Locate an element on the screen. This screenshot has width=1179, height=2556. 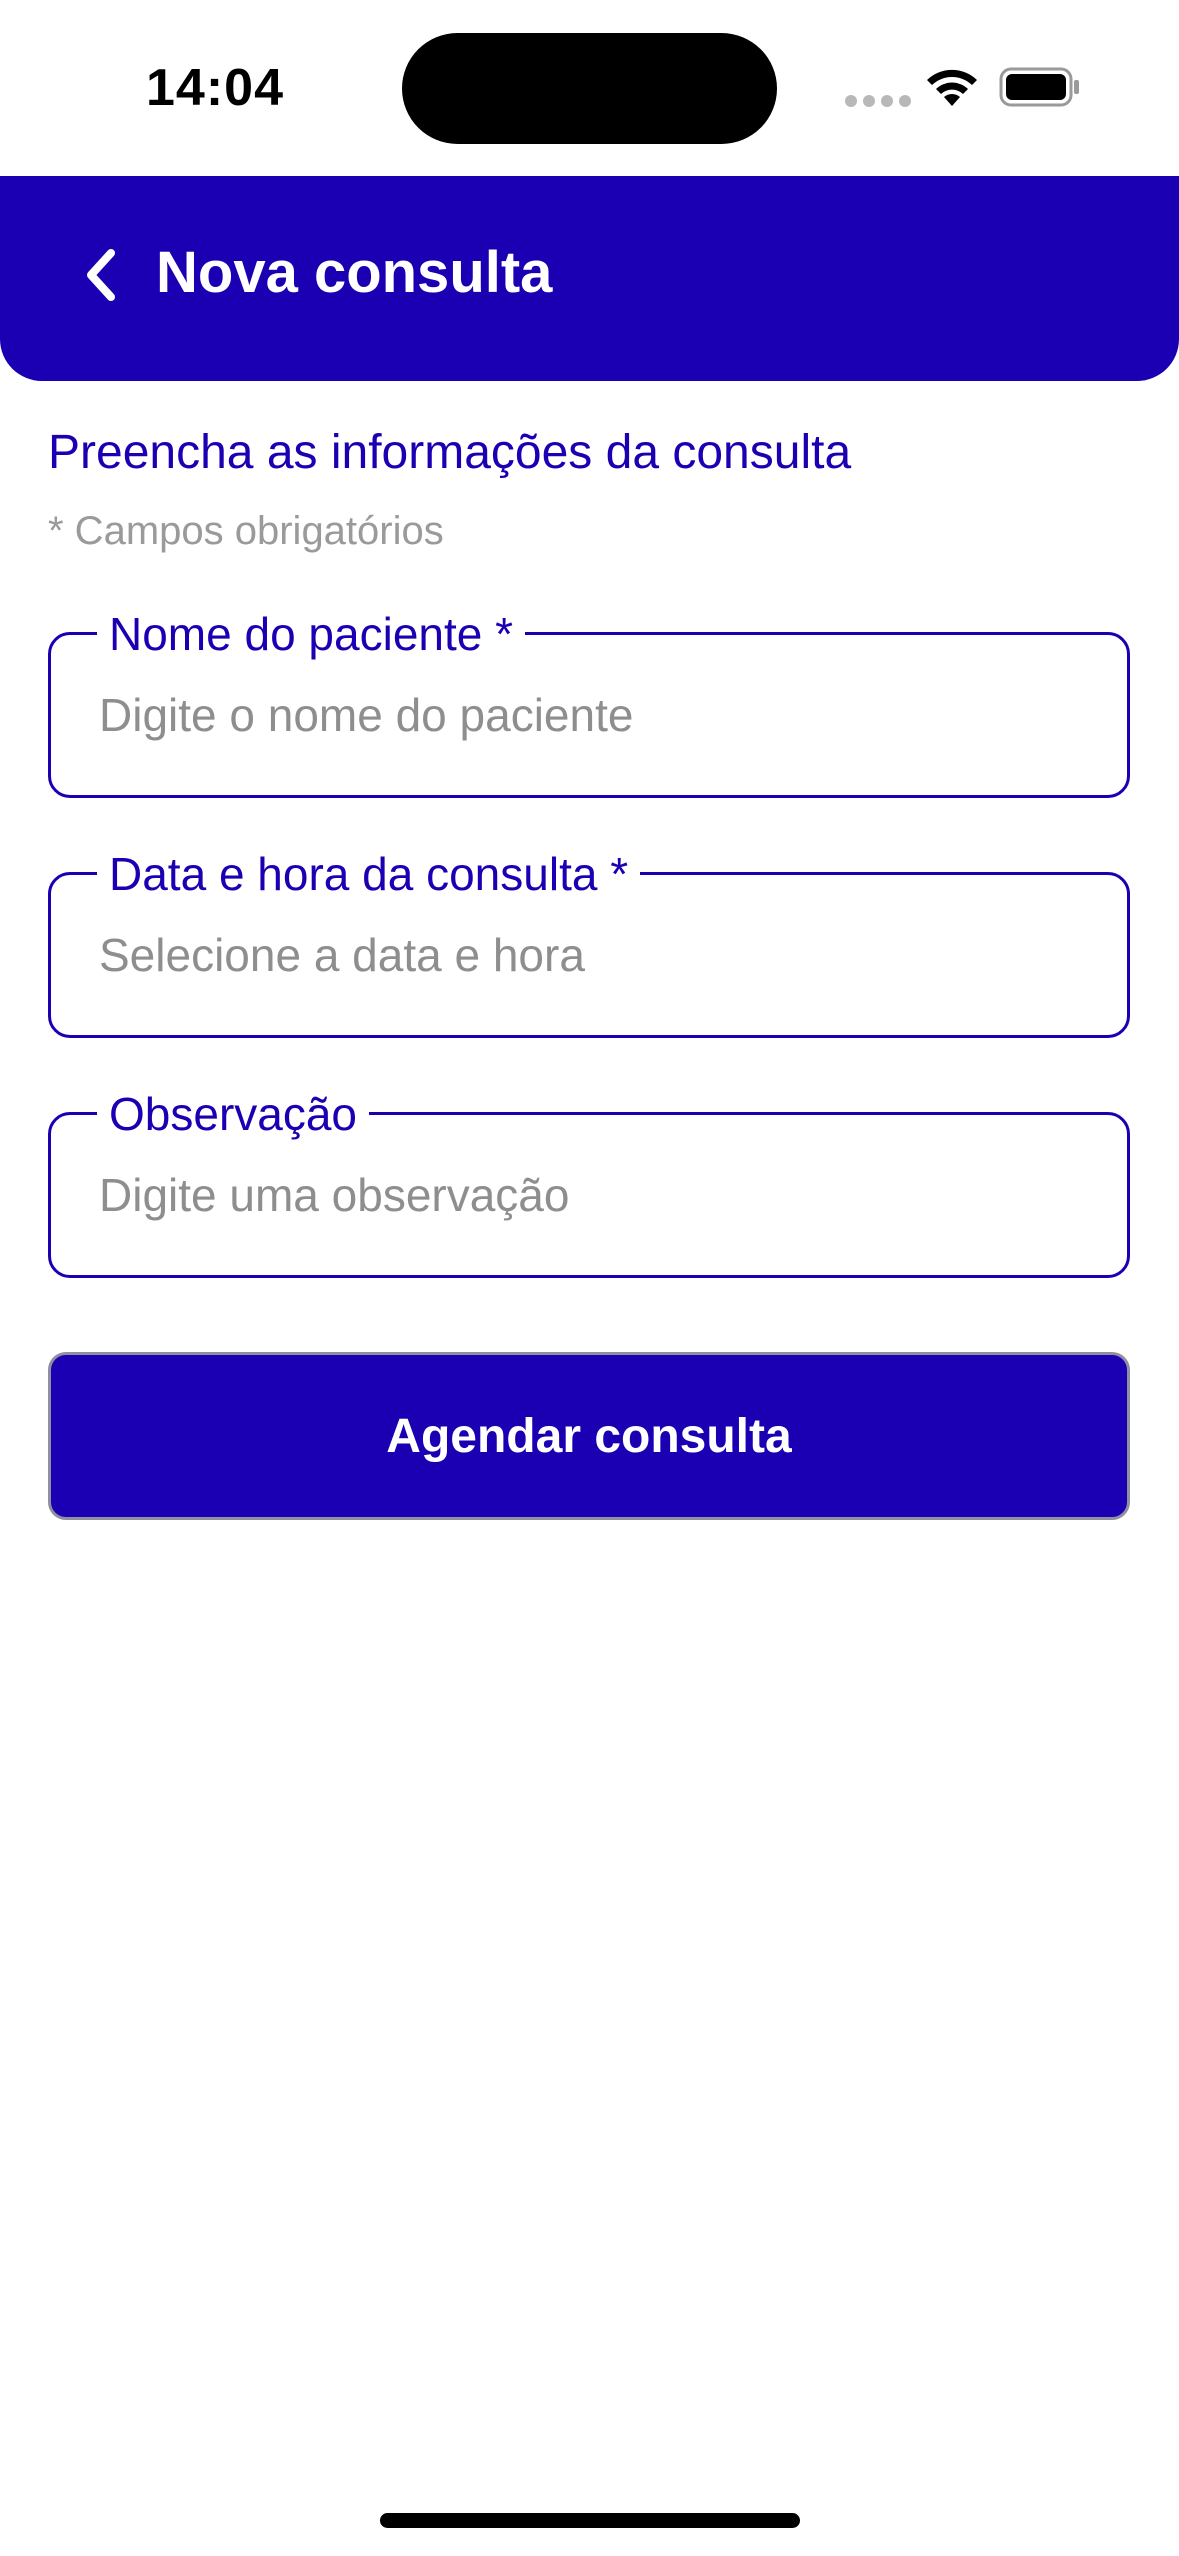
app-header: Nova consulta is located at coordinates (589, 278).